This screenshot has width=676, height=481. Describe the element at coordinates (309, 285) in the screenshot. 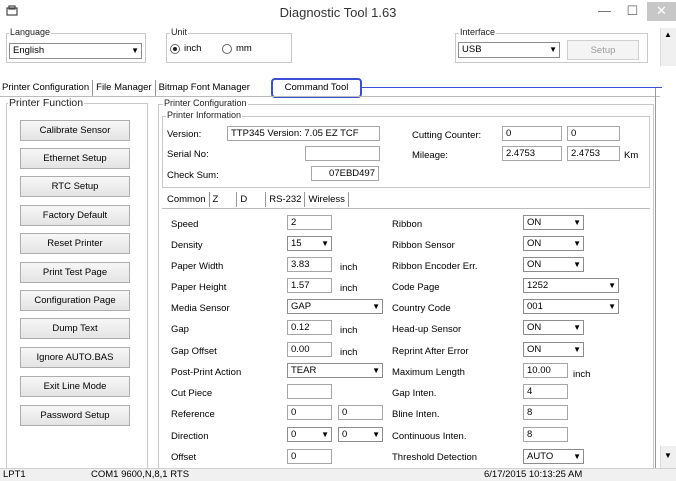

I see `paper-height-field: 1.57` at that location.